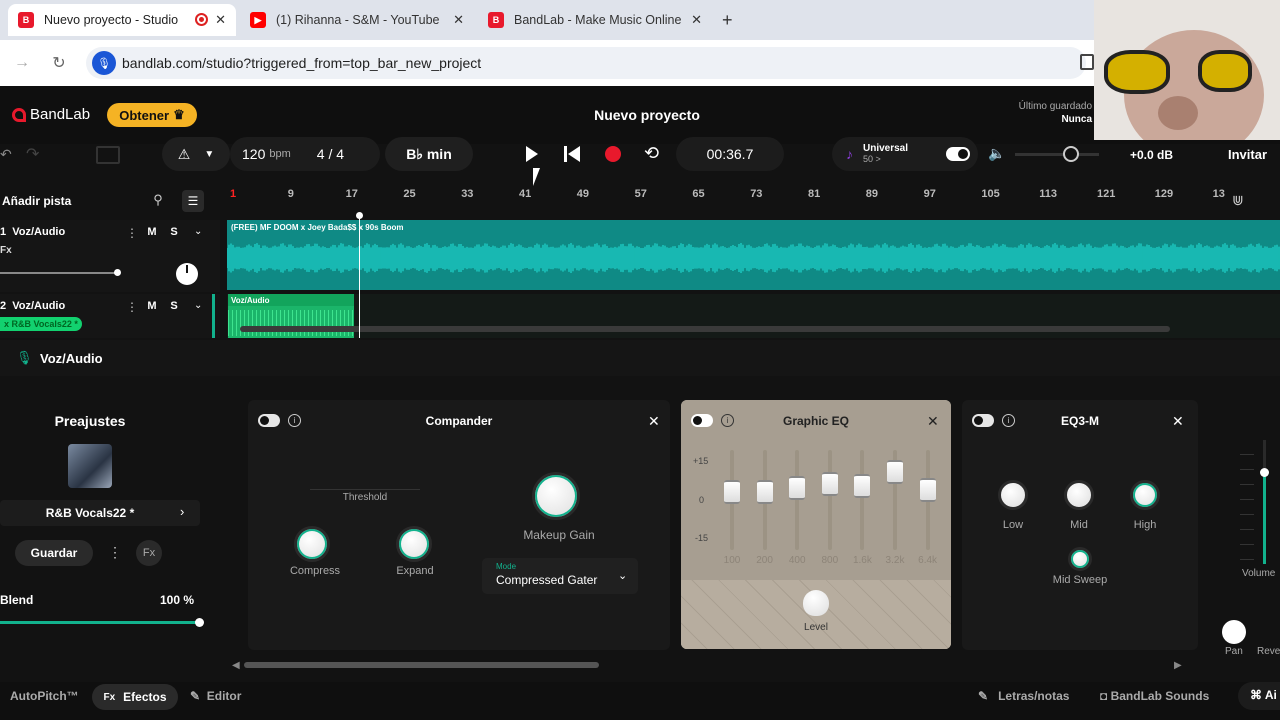  I want to click on volume-fader, so click(1264, 502).